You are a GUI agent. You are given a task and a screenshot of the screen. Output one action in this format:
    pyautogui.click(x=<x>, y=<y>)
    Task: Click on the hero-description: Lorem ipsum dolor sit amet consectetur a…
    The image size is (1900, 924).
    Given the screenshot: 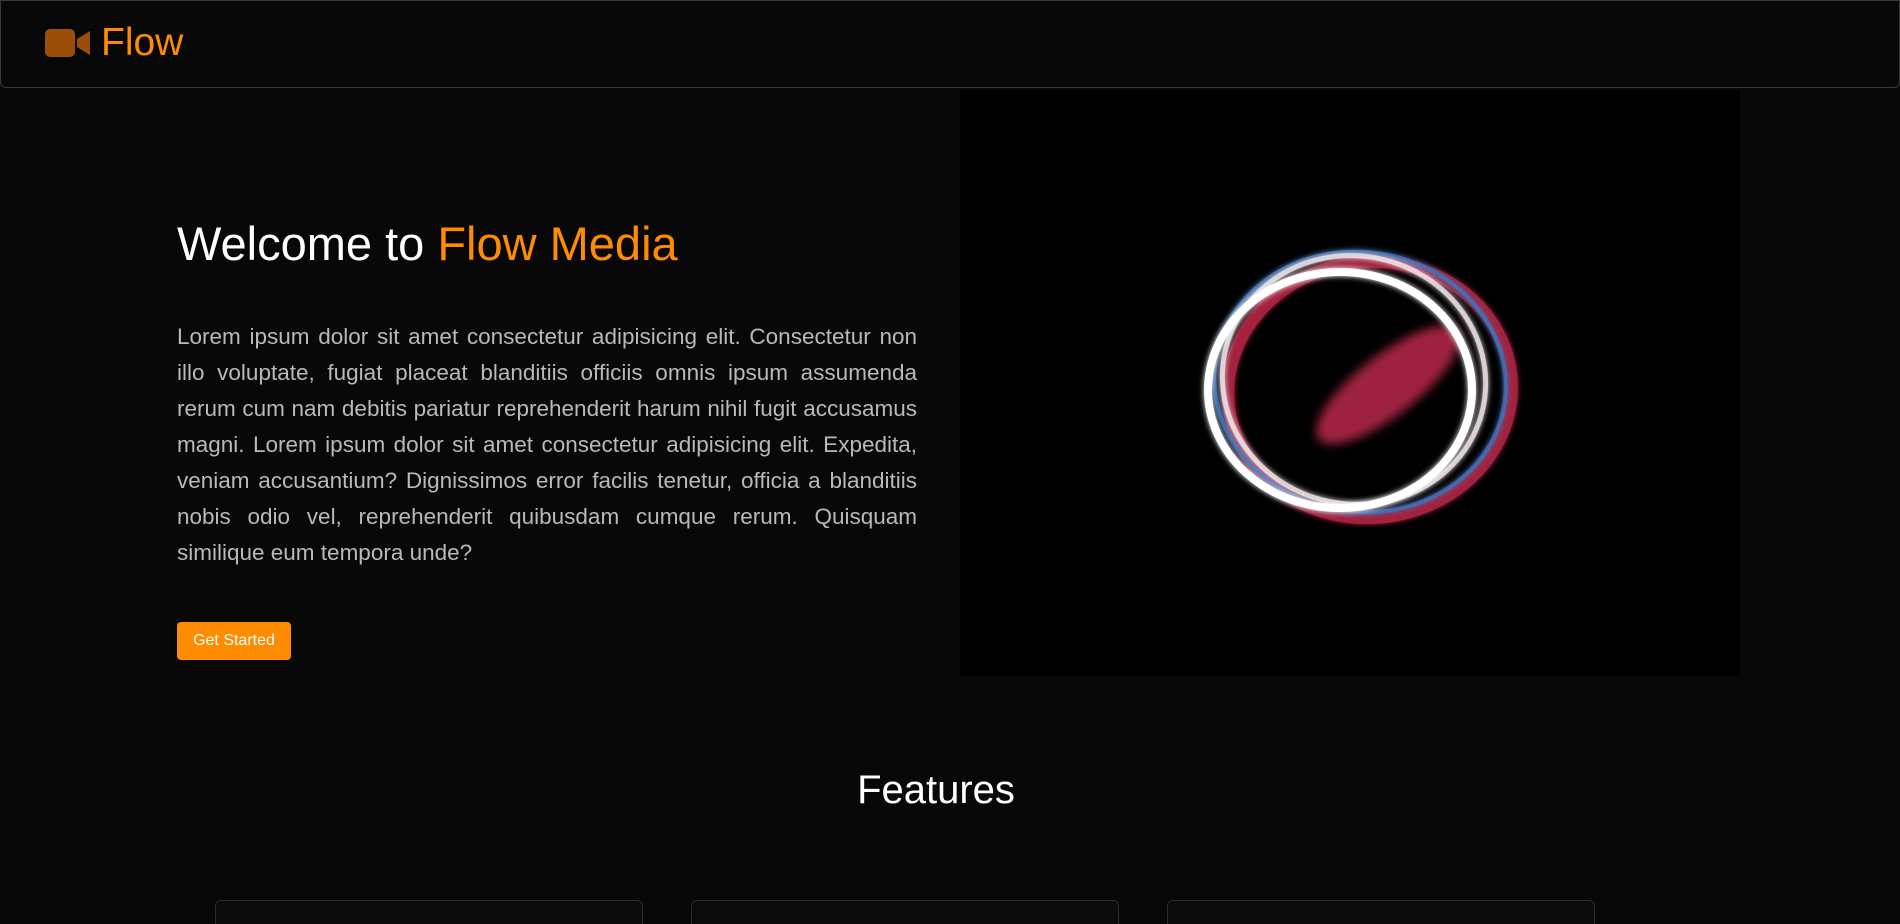 What is the action you would take?
    pyautogui.click(x=547, y=444)
    